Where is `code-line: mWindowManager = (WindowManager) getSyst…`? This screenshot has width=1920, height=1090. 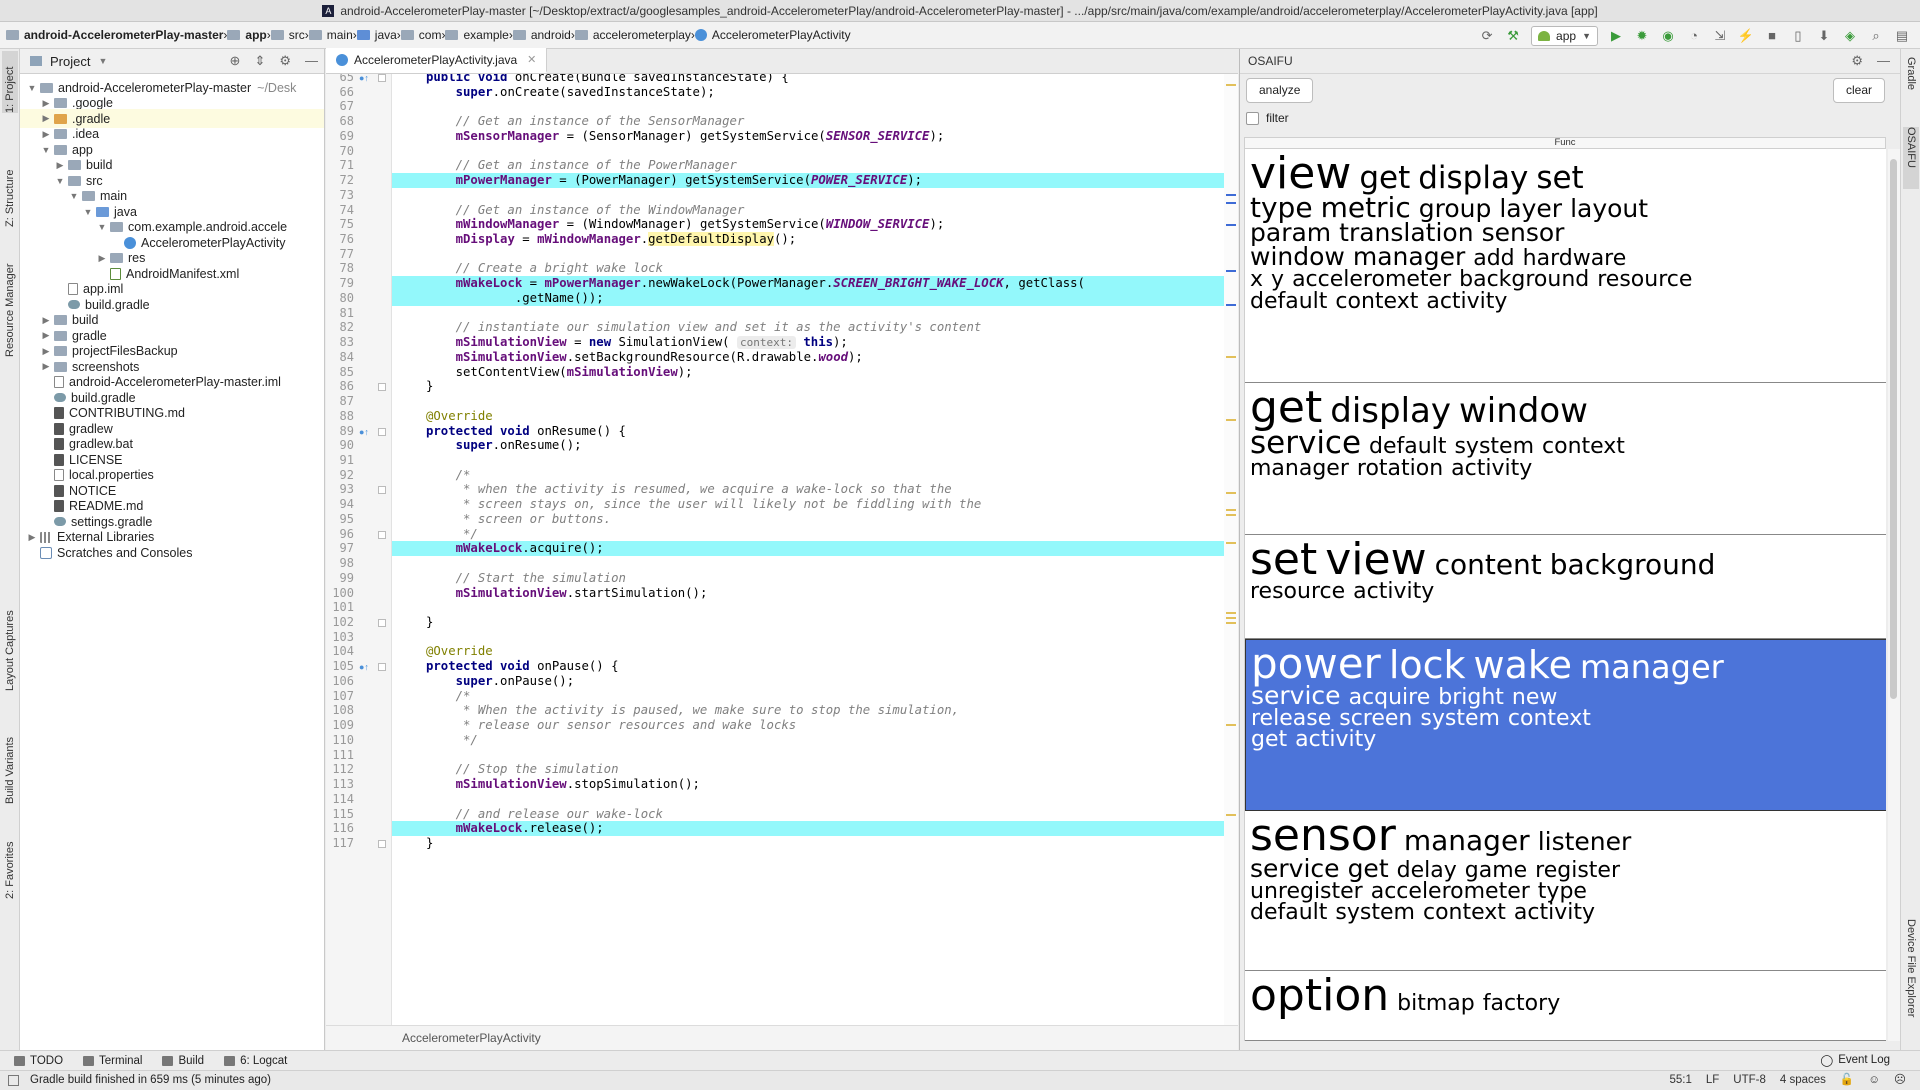
code-line: mWindowManager = (WindowManager) getSyst… is located at coordinates (815, 224).